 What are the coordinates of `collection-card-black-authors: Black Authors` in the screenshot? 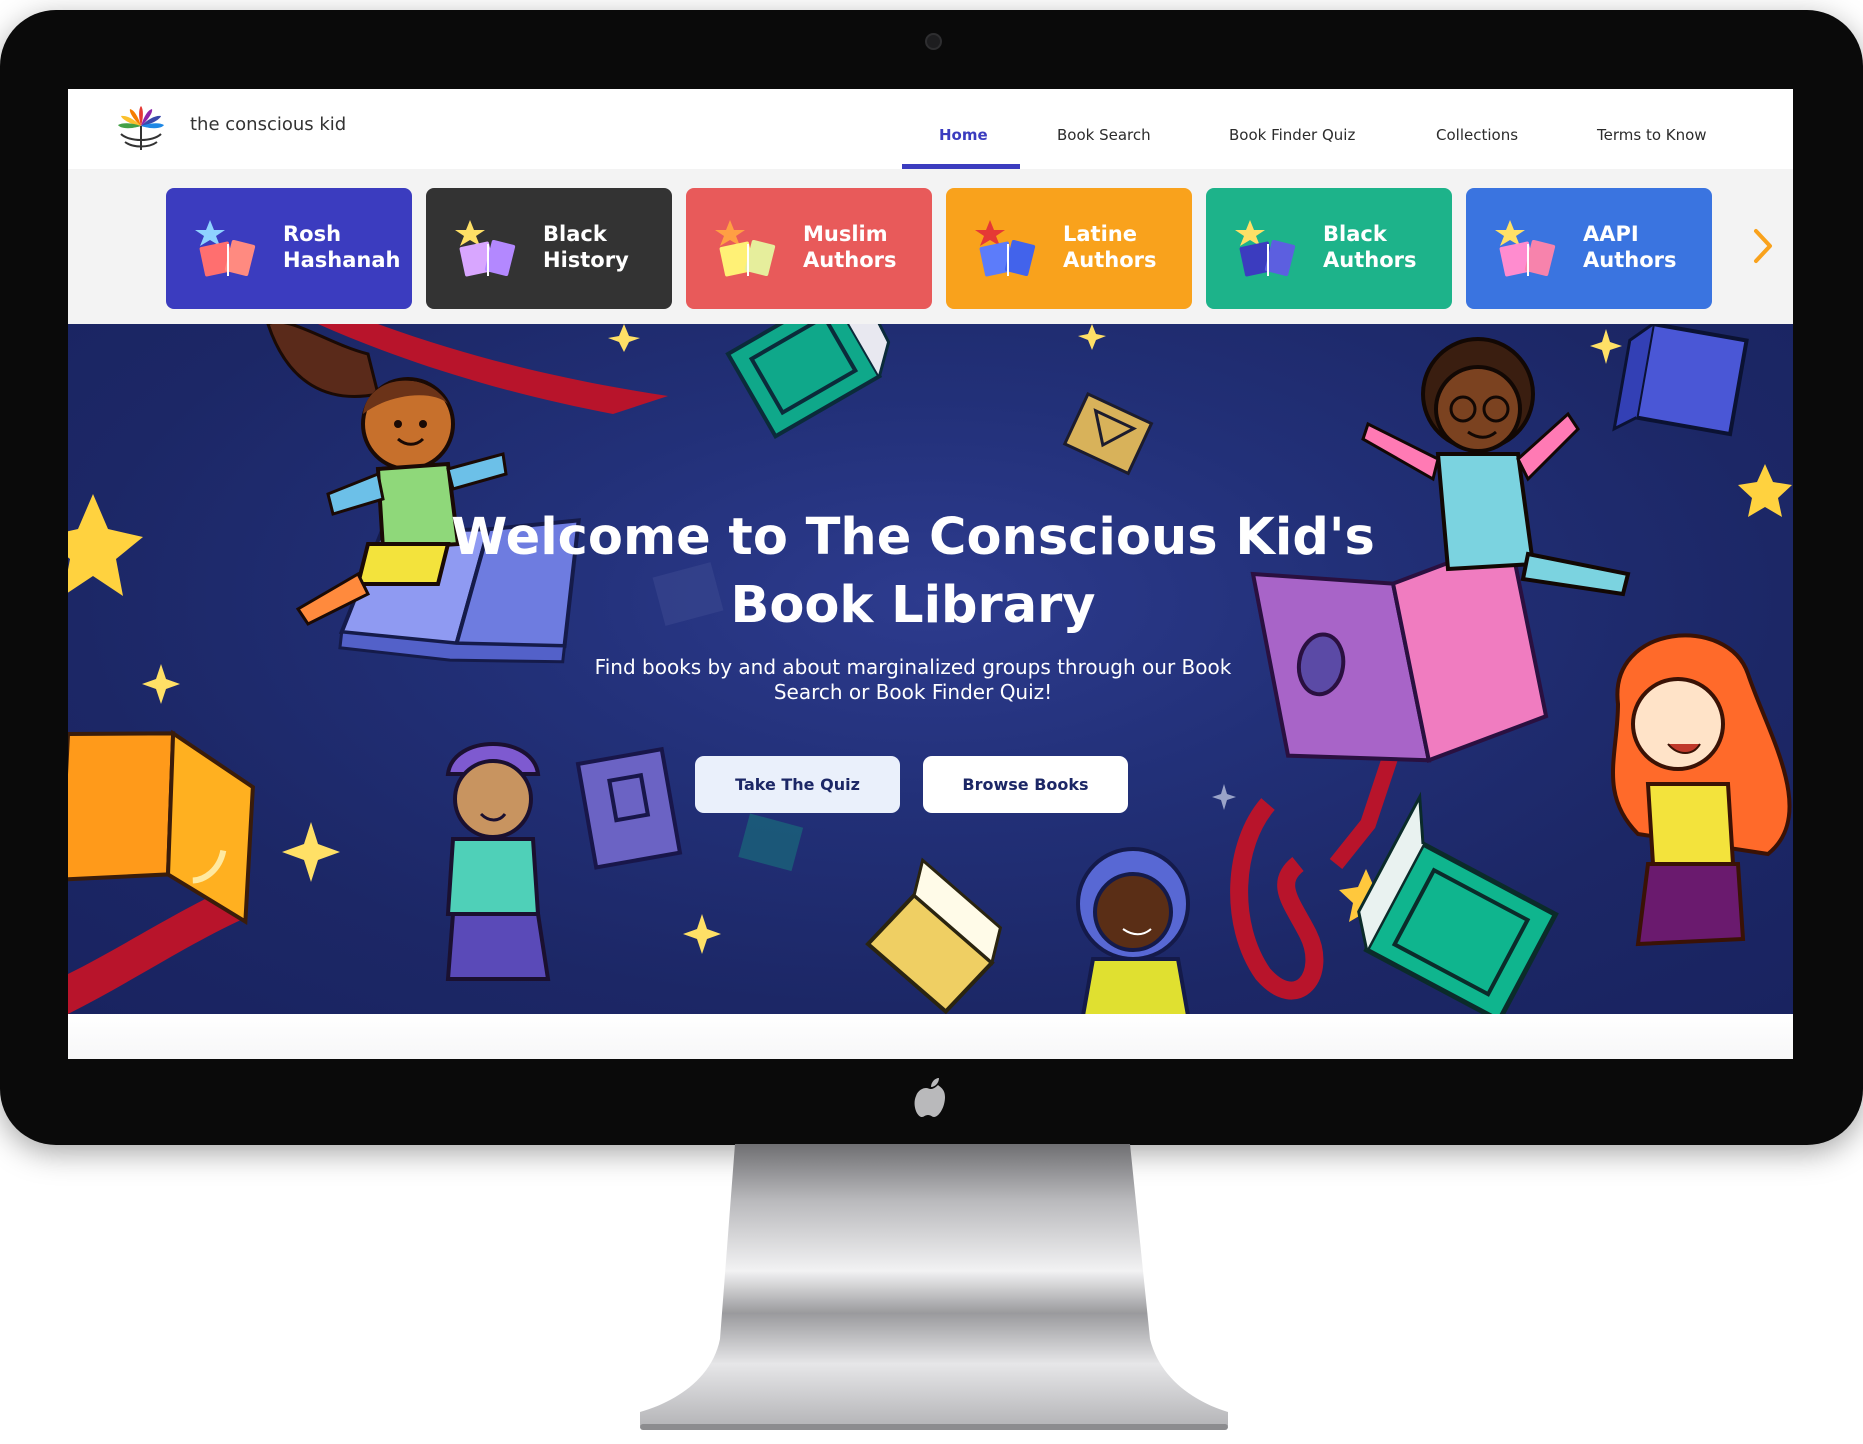 It's located at (1329, 248).